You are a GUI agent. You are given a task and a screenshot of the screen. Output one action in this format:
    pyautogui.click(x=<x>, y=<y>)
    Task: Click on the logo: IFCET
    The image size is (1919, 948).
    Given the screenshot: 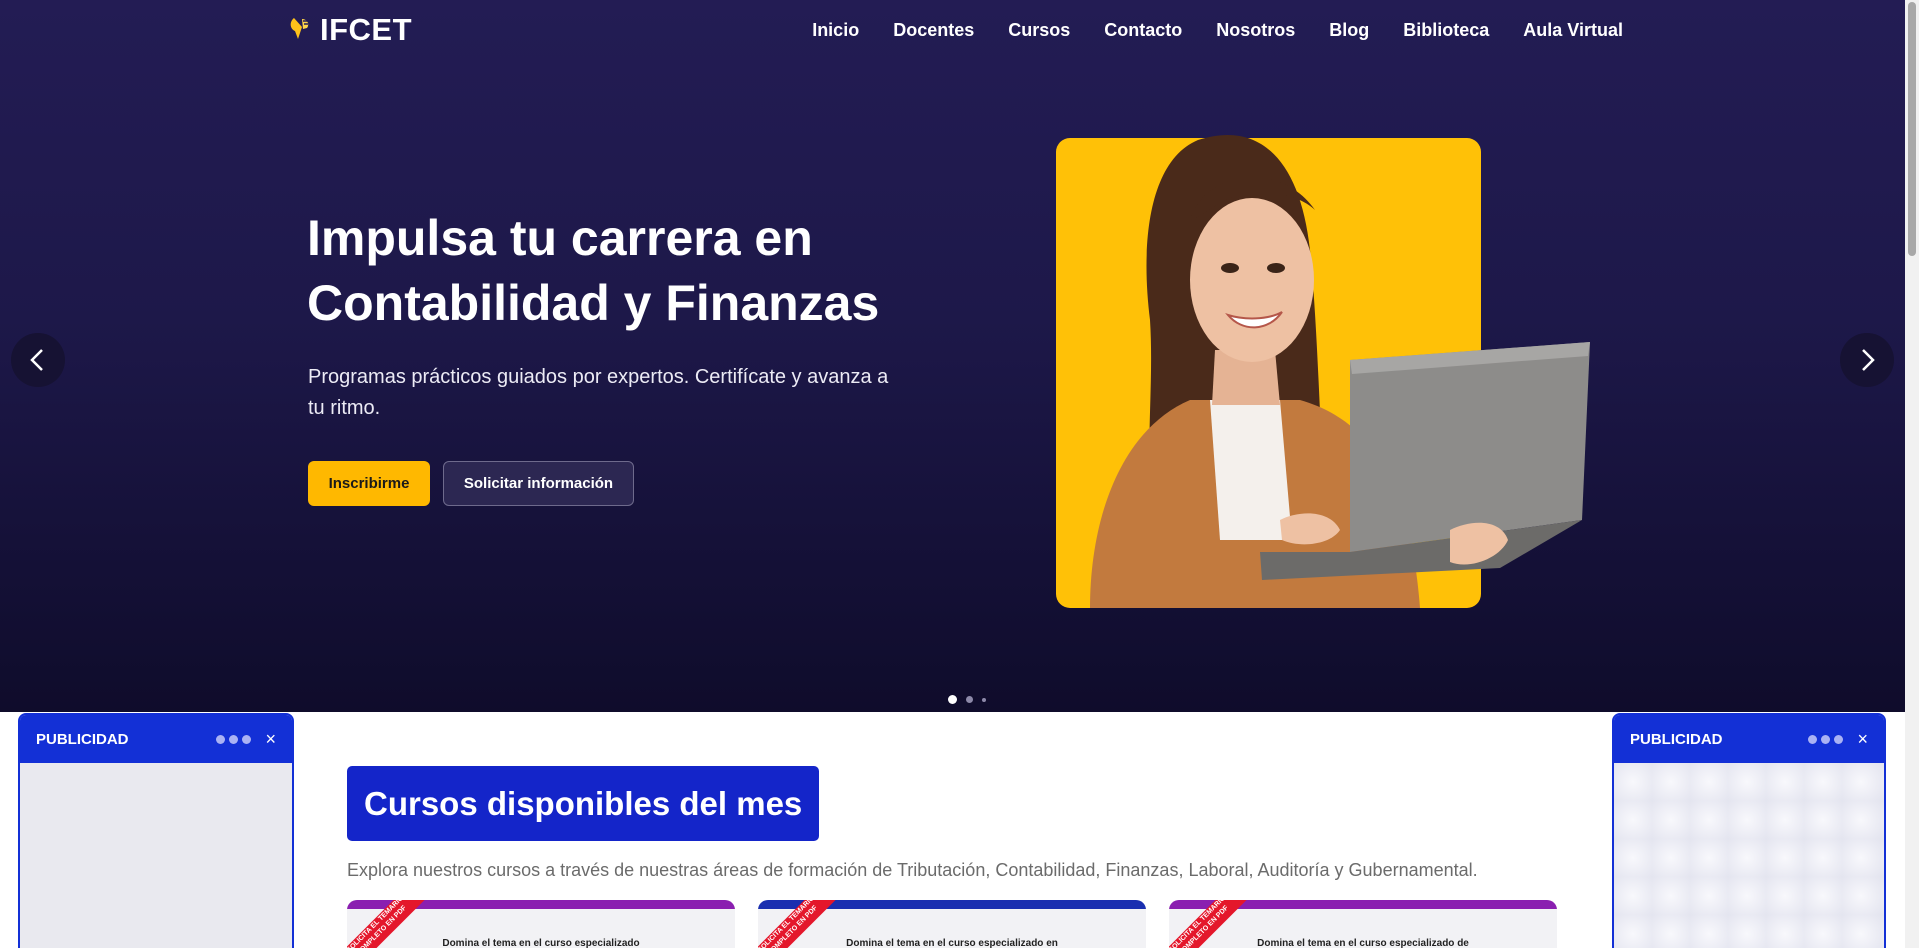 What is the action you would take?
    pyautogui.click(x=350, y=30)
    